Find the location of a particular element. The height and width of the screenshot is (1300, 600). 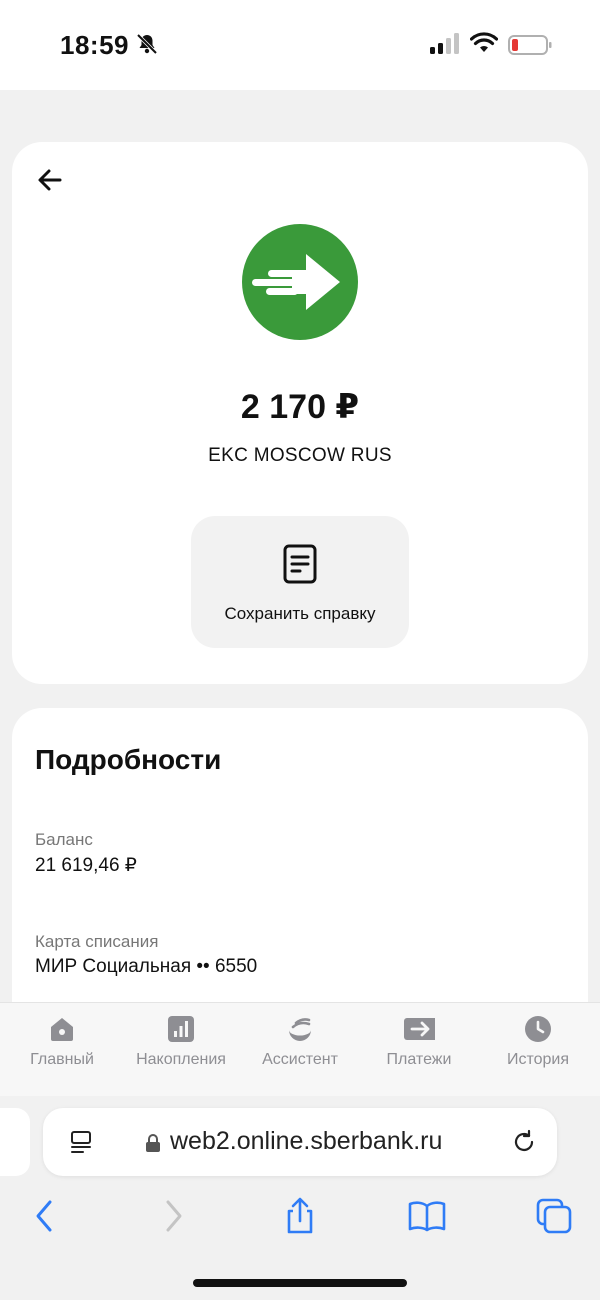

tab-history: История is located at coordinates (538, 1049).